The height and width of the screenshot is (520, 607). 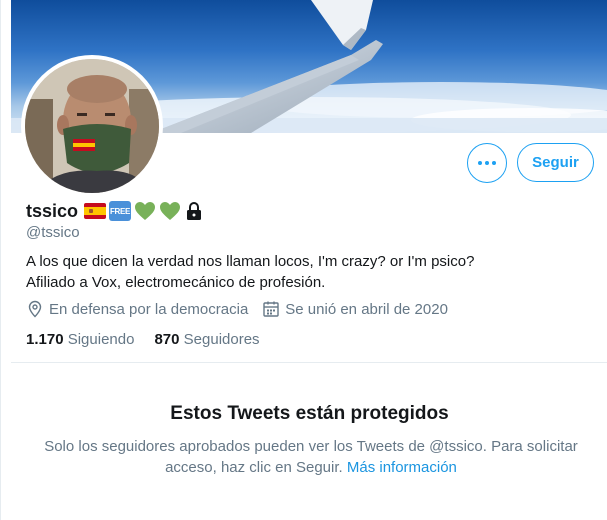 What do you see at coordinates (309, 362) in the screenshot?
I see `section-divider` at bounding box center [309, 362].